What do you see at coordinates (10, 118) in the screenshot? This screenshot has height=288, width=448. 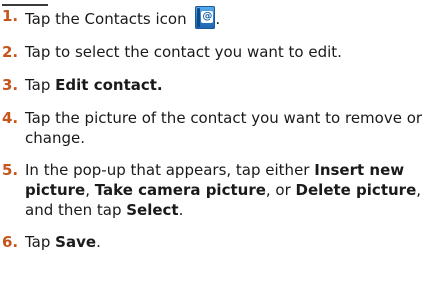 I see `step-number: 4.` at bounding box center [10, 118].